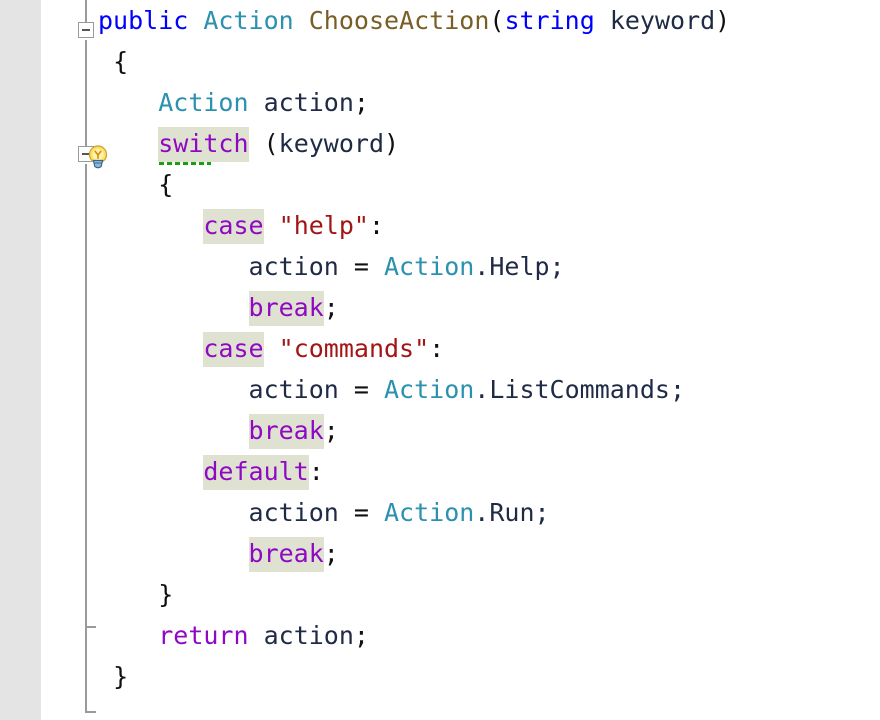 The width and height of the screenshot is (880, 720). What do you see at coordinates (323, 225) in the screenshot?
I see `code-token-string: "help"` at bounding box center [323, 225].